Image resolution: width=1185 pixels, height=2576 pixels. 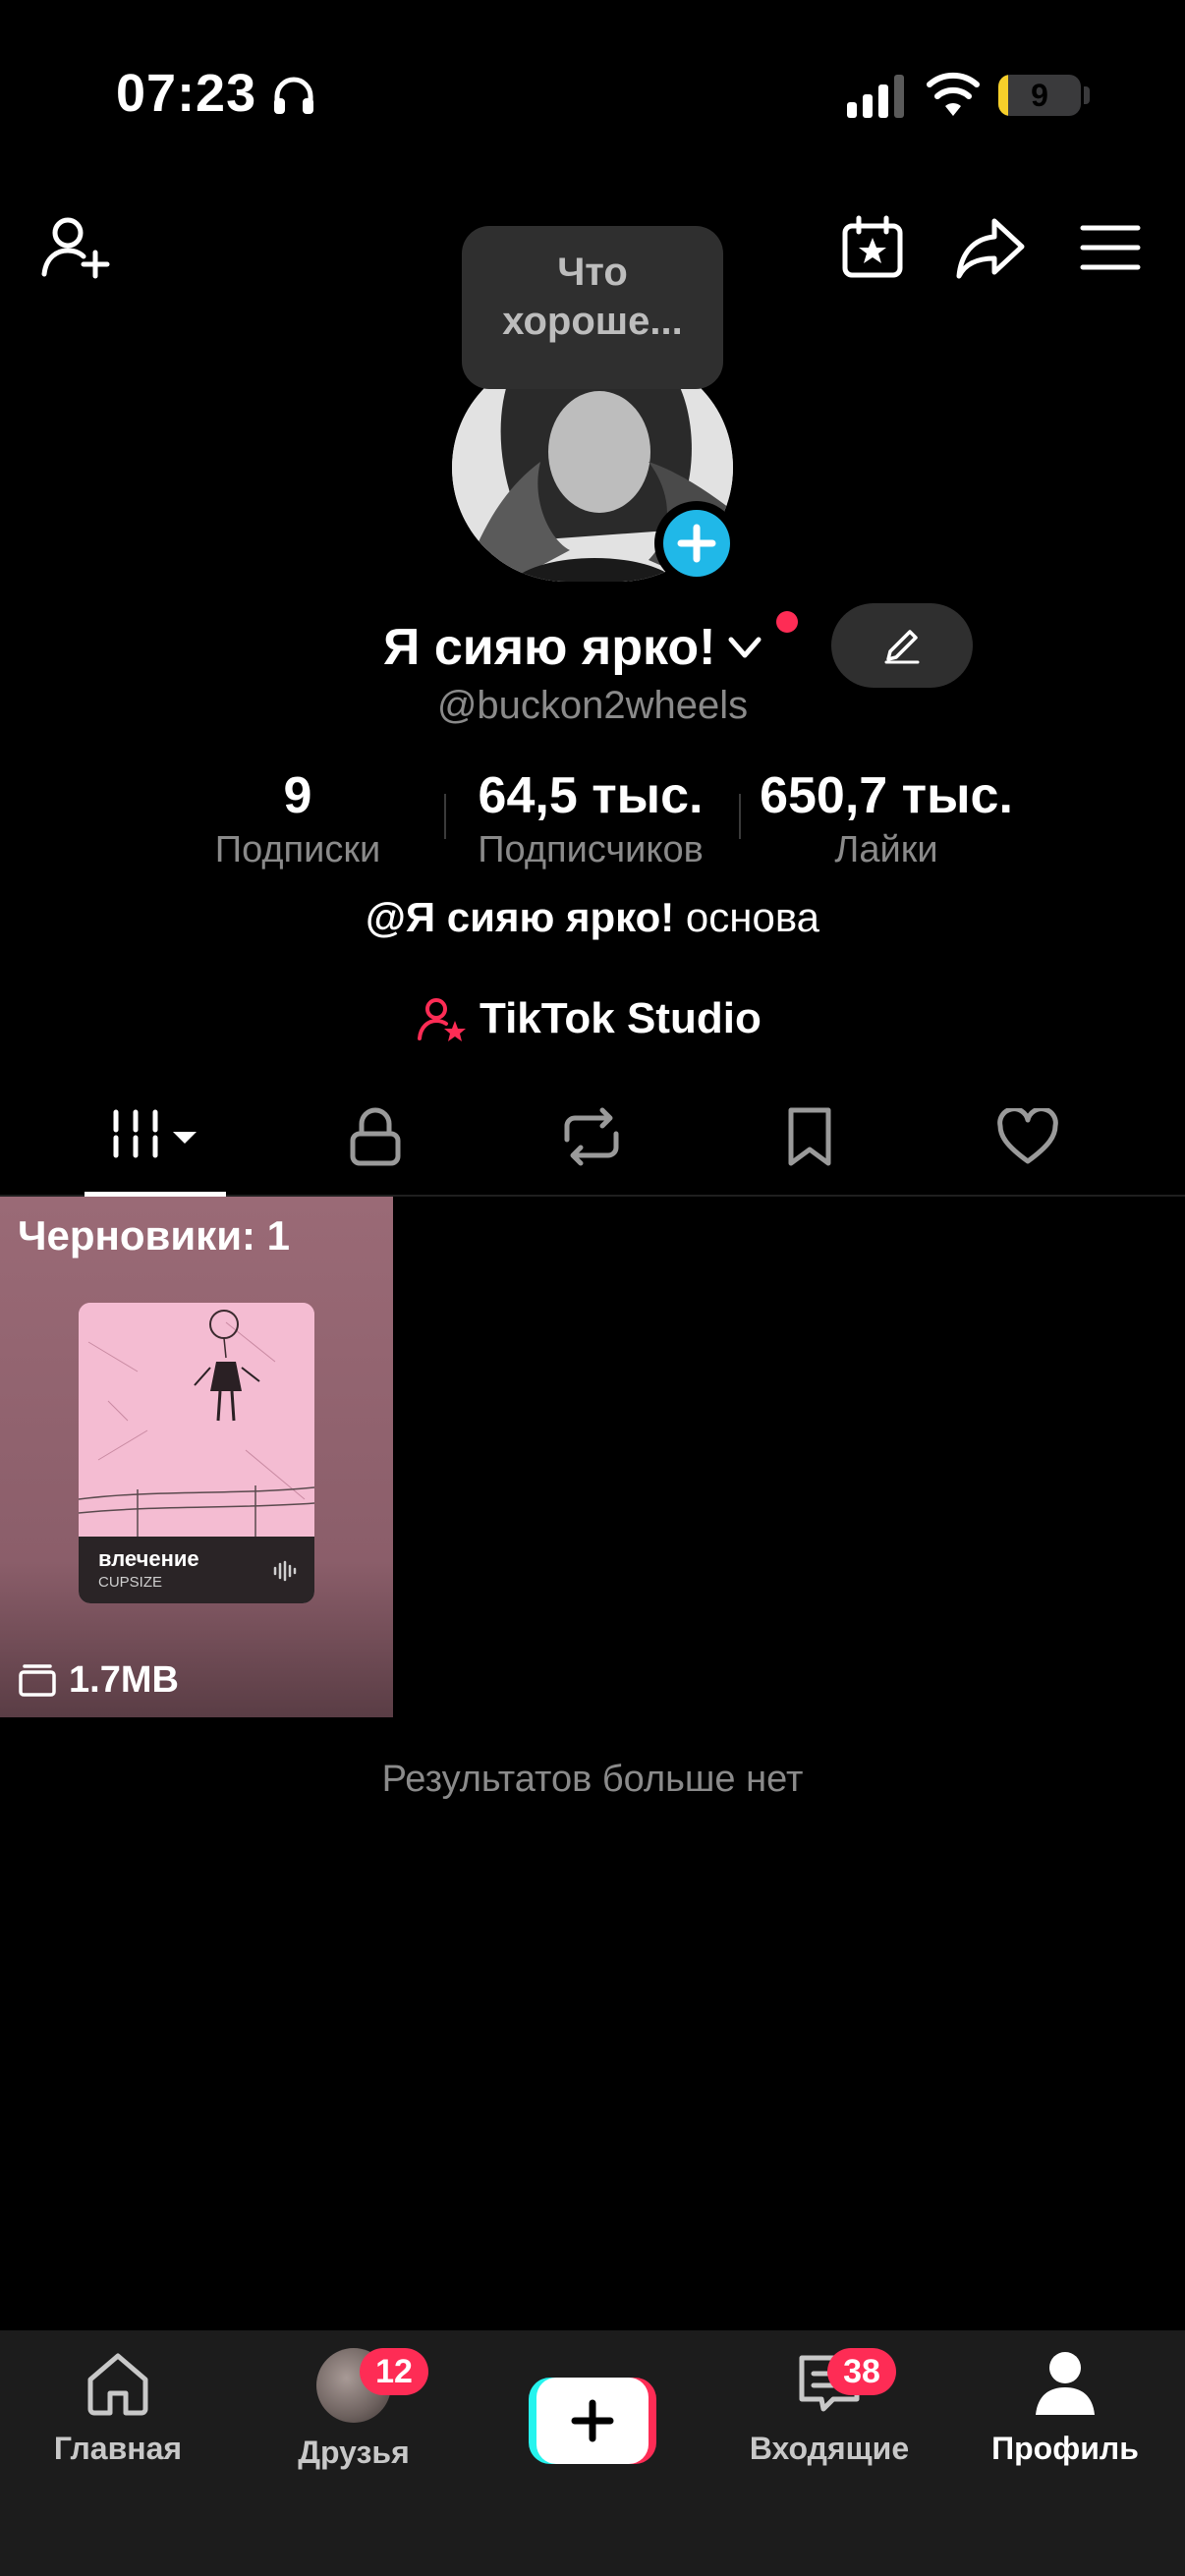 I want to click on bottom-nav: Главная Друзья 12 Входящие 38 Профиль, so click(x=592, y=2453).